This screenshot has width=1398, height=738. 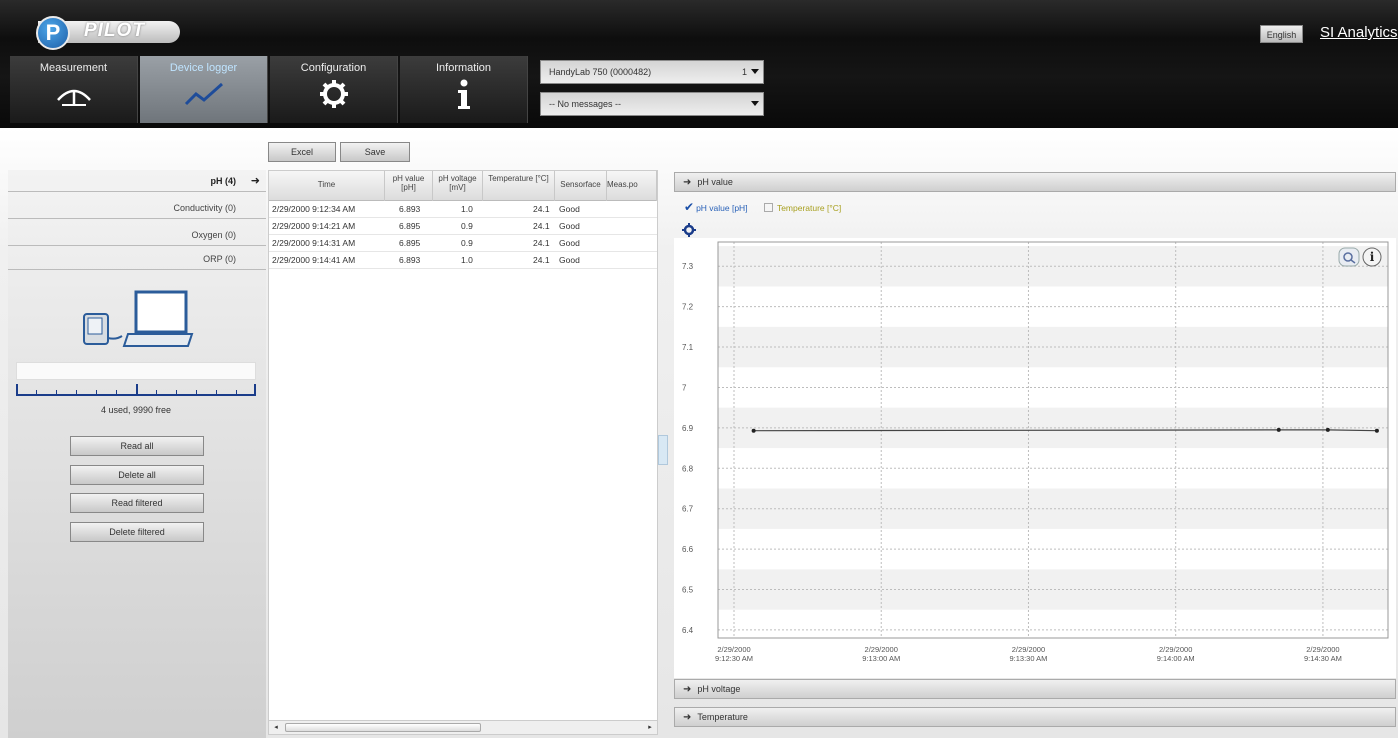 I want to click on category-label: pH (4), so click(x=223, y=181).